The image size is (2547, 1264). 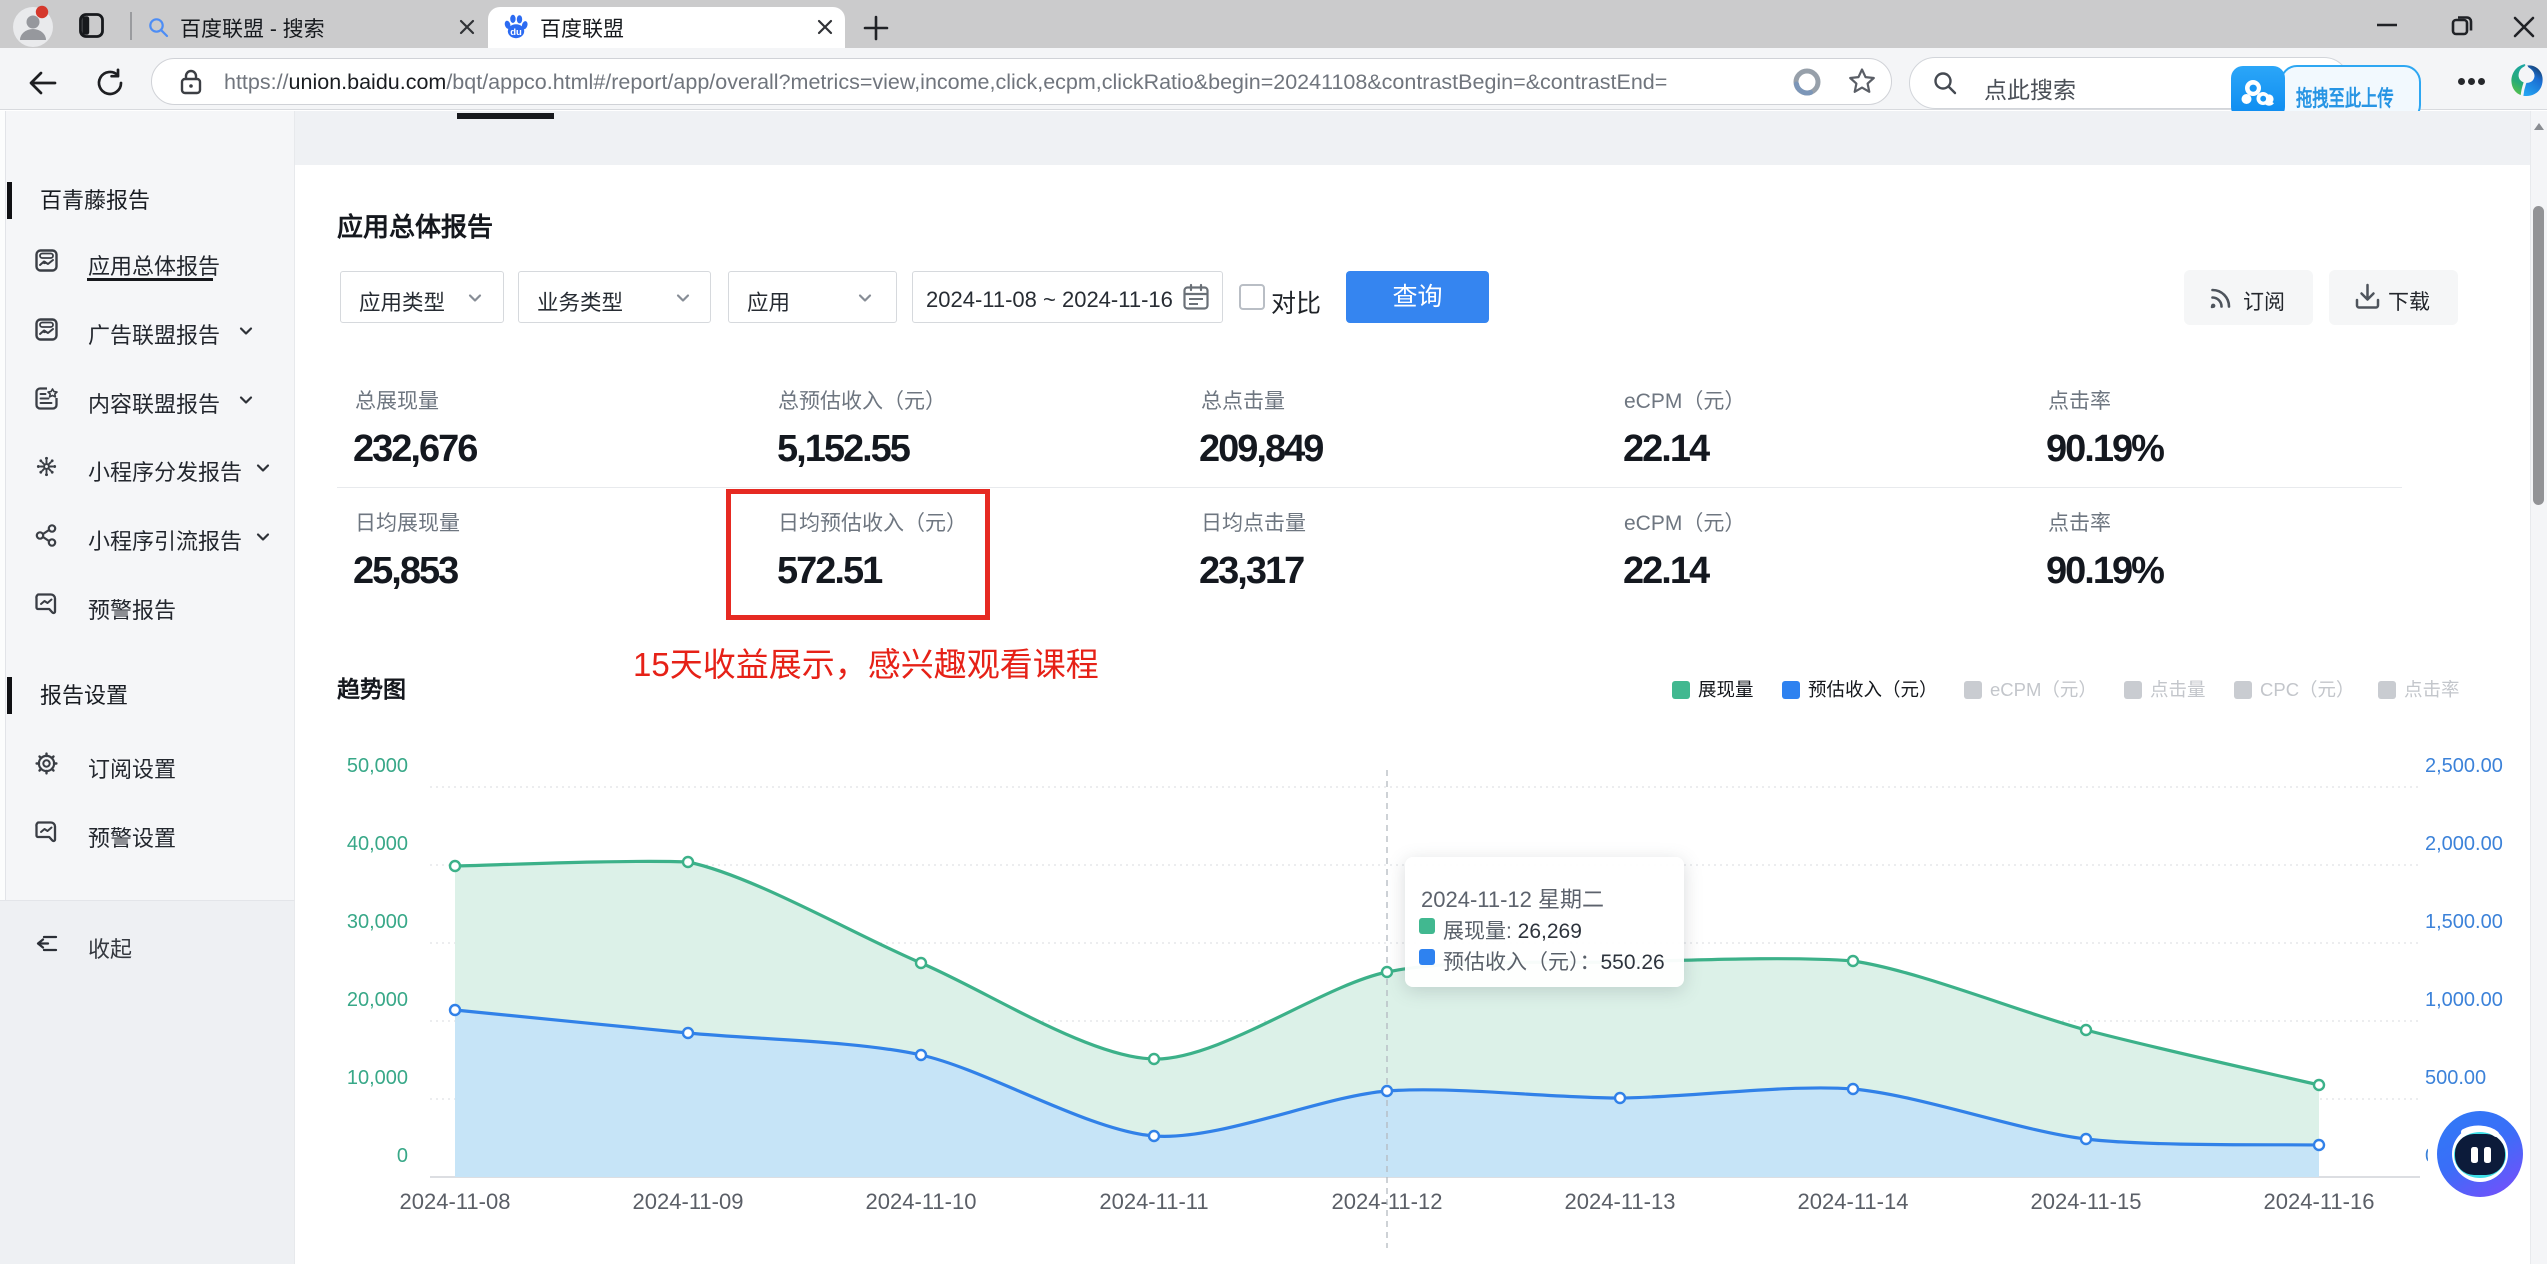 What do you see at coordinates (516, 32) in the screenshot?
I see `svg-text: du` at bounding box center [516, 32].